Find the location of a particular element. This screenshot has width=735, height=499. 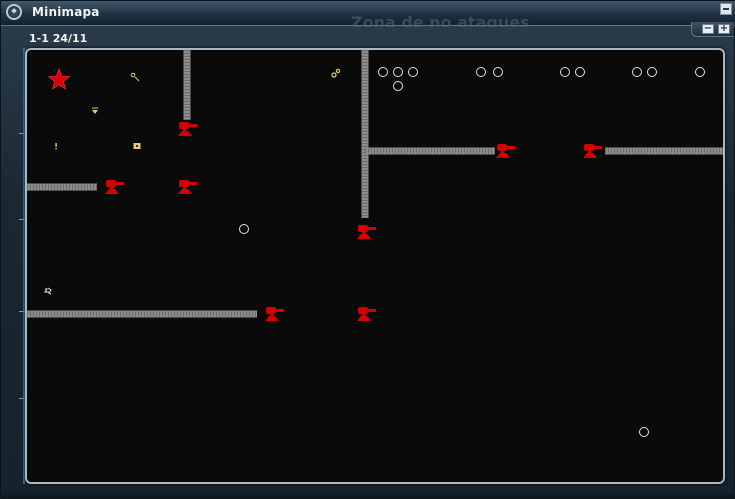

window-title: Minimapa is located at coordinates (66, 12).